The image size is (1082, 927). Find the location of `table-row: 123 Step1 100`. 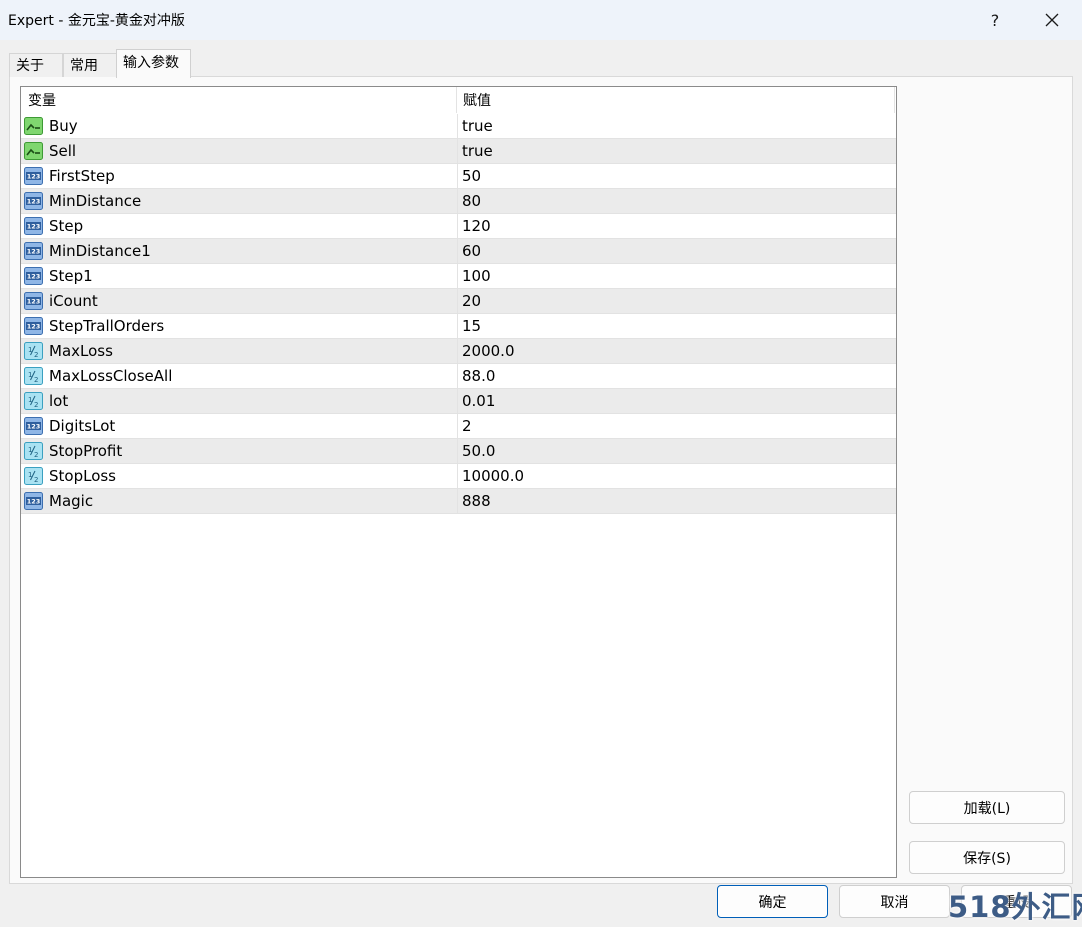

table-row: 123 Step1 100 is located at coordinates (458, 276).